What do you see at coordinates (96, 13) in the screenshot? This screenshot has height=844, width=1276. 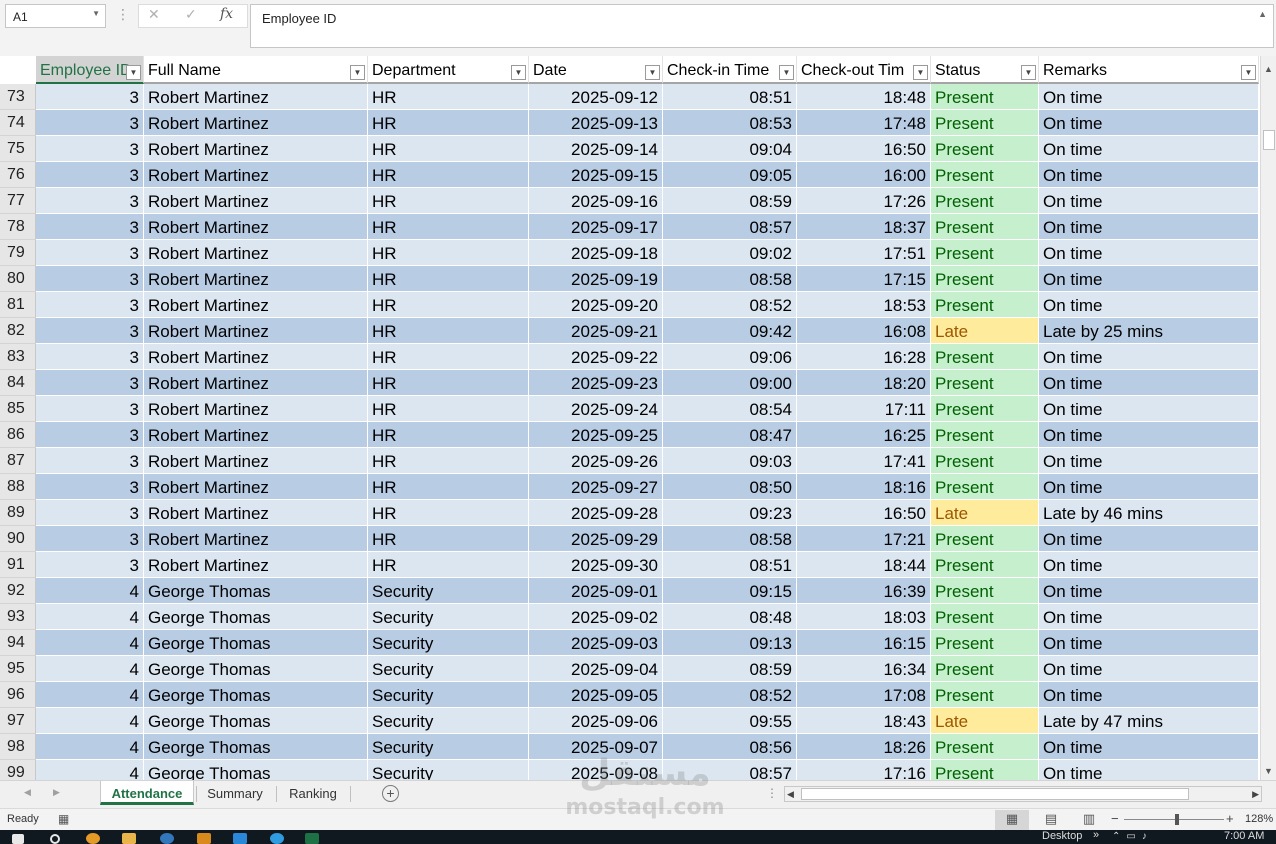 I see `chevron-down-icon: ▼` at bounding box center [96, 13].